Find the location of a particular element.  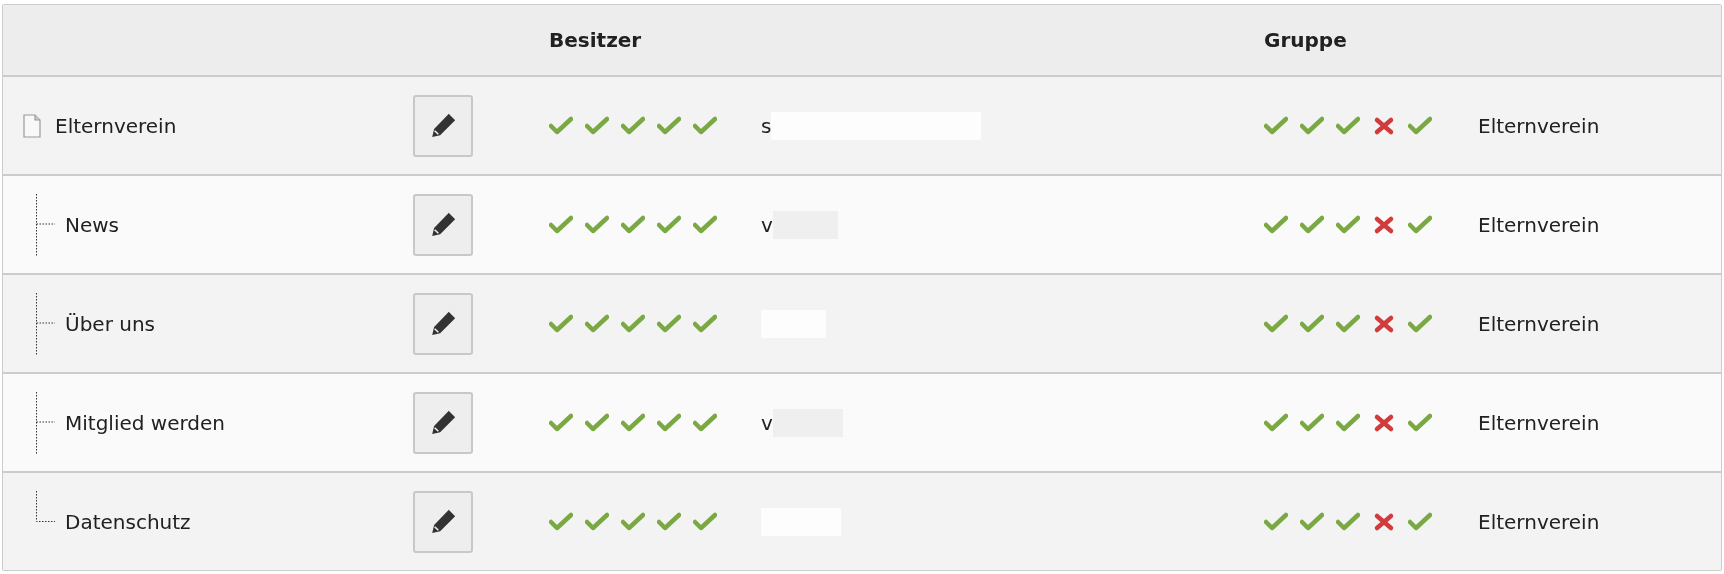

page-title: News is located at coordinates (92, 224).